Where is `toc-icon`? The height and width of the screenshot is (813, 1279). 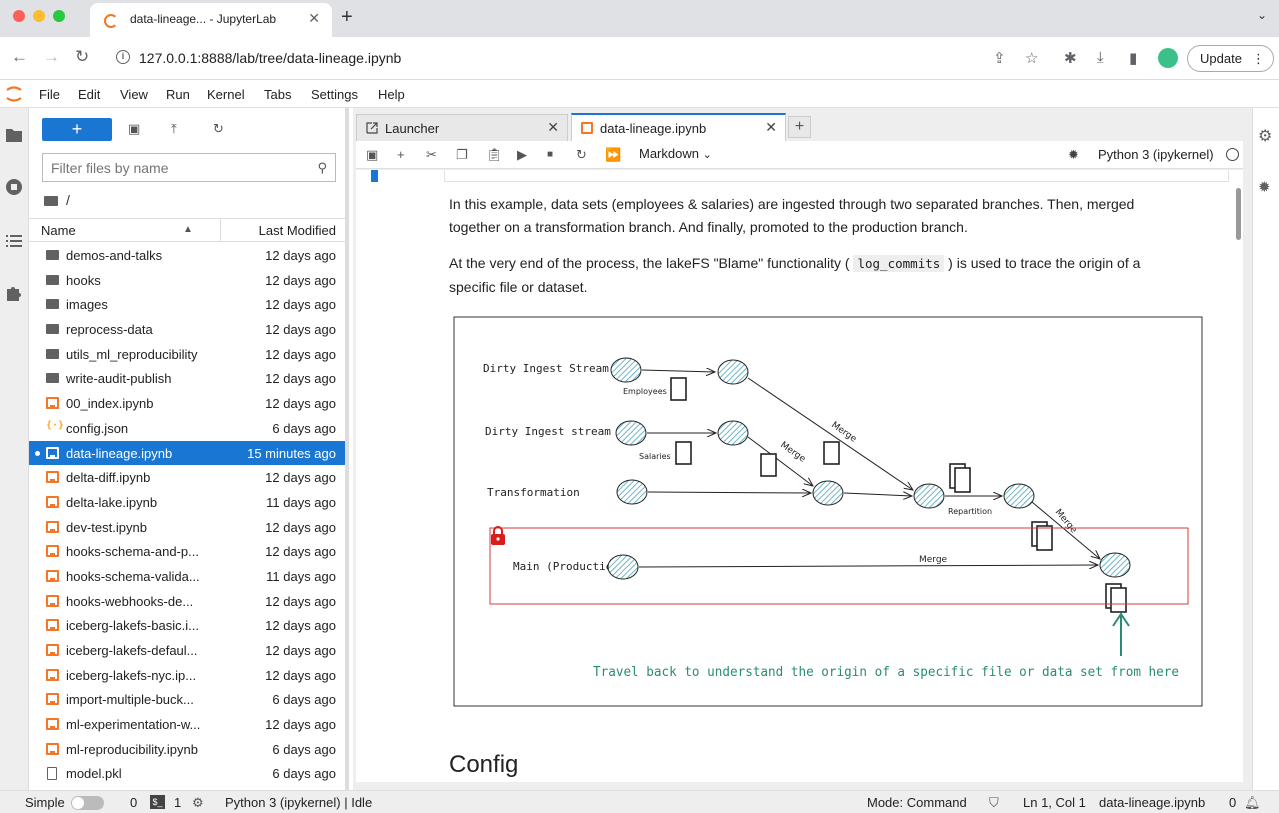 toc-icon is located at coordinates (14, 241).